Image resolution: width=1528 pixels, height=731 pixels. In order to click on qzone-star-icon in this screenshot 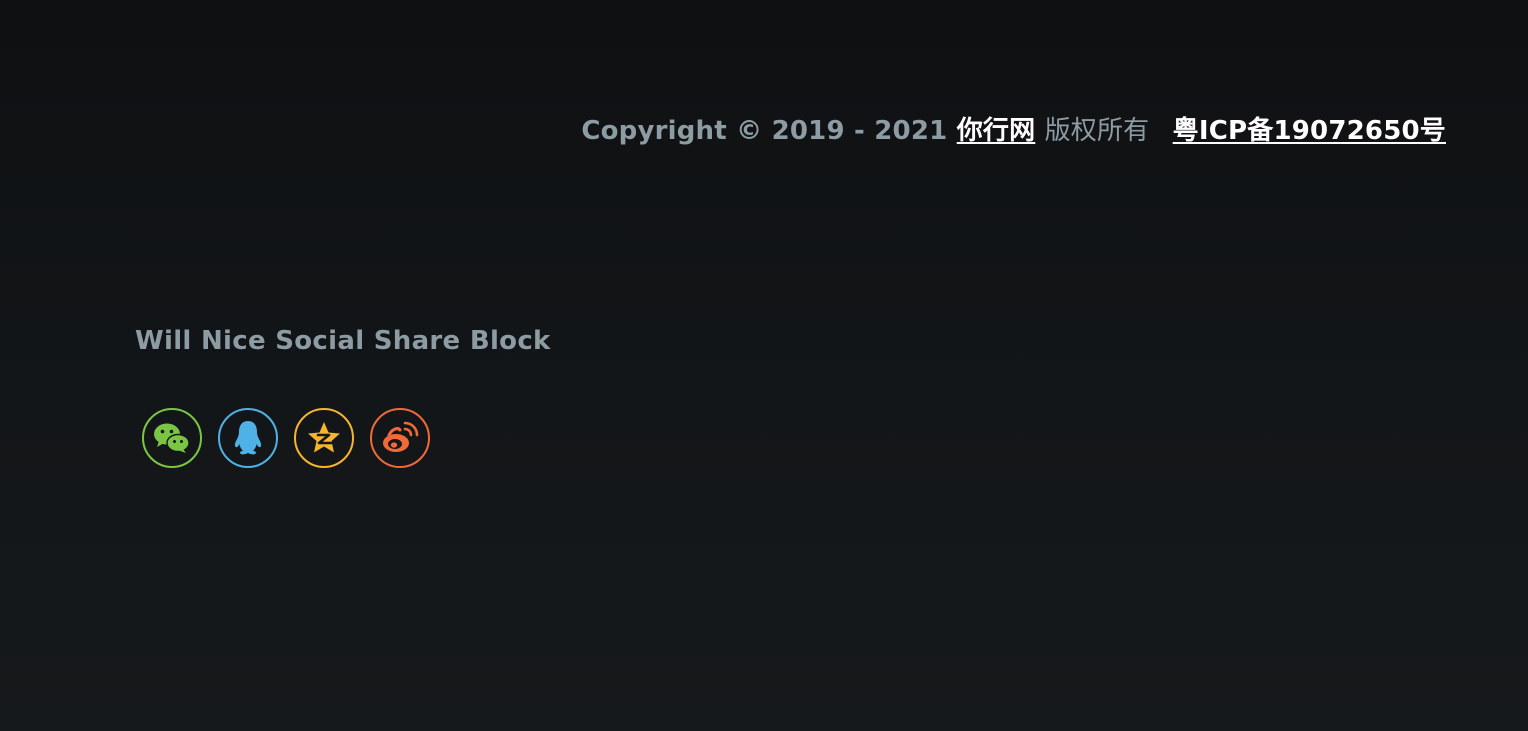, I will do `click(324, 438)`.